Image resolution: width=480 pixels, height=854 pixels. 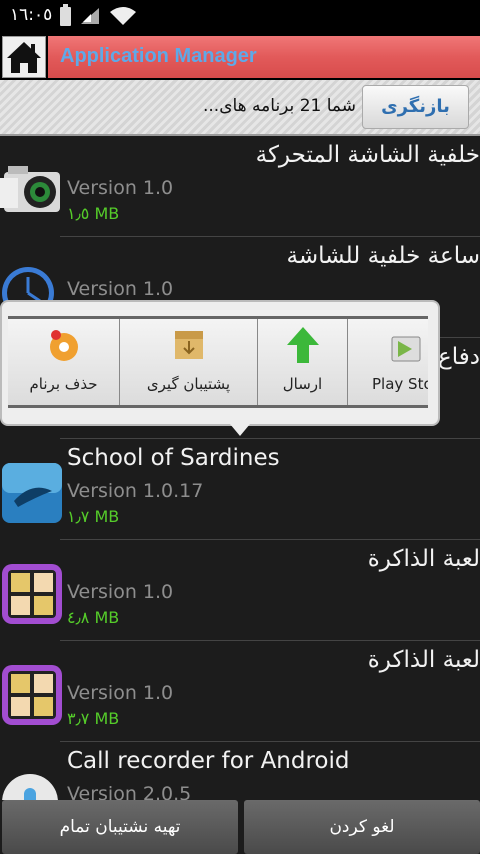 I want to click on title-bar: Application Manager, so click(x=240, y=56).